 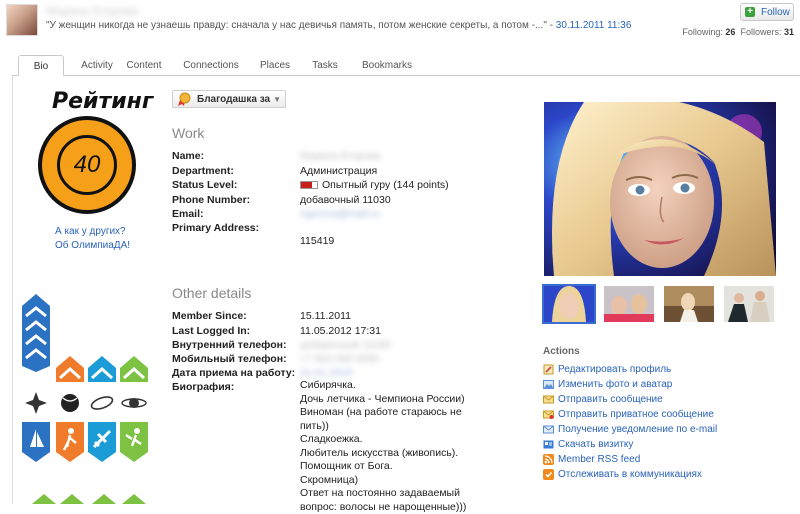 What do you see at coordinates (36, 442) in the screenshot?
I see `sailing-badge` at bounding box center [36, 442].